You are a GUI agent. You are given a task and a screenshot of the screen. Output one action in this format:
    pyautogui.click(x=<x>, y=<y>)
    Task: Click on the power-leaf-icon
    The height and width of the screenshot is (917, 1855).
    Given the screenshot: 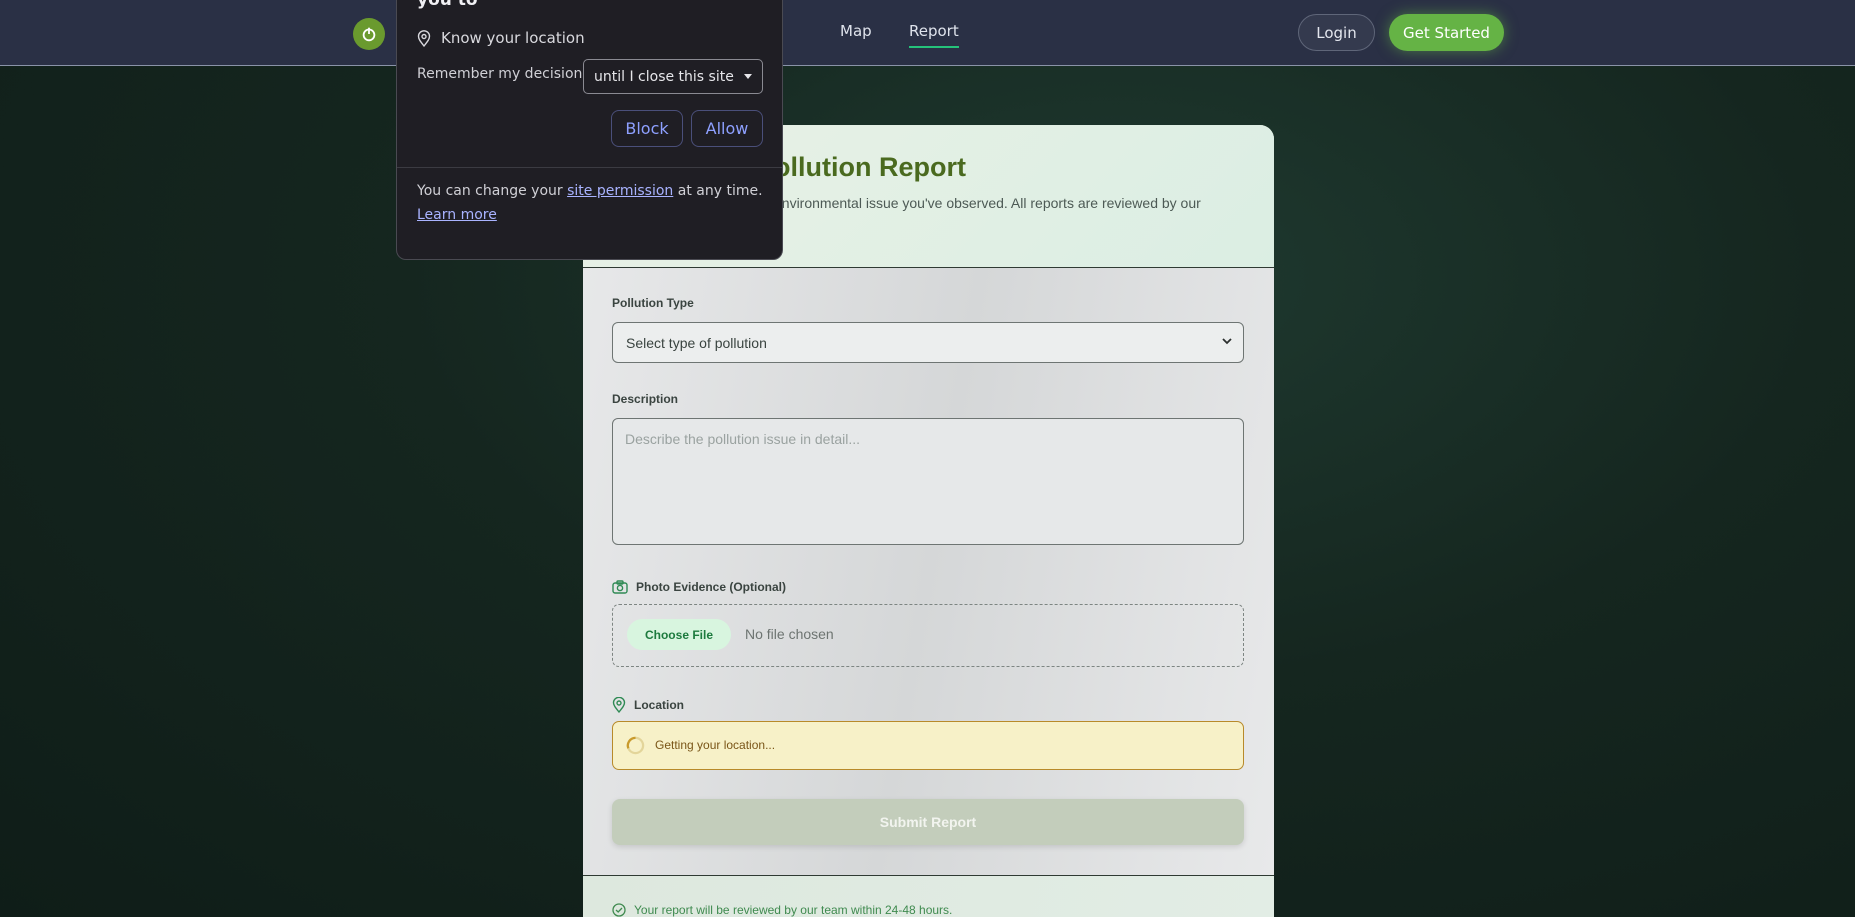 What is the action you would take?
    pyautogui.click(x=369, y=34)
    